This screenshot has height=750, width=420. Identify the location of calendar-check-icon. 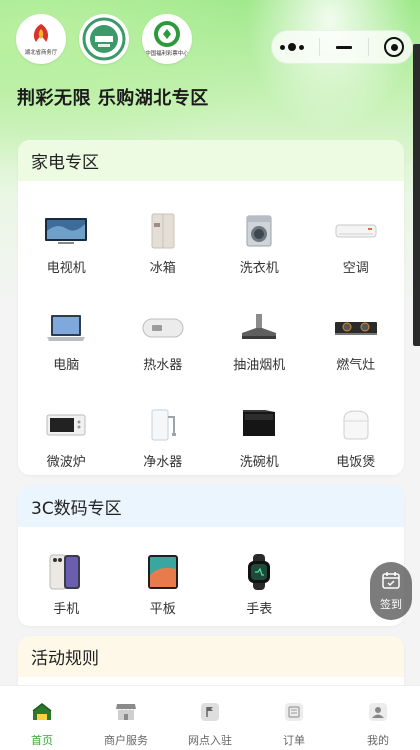
(391, 582).